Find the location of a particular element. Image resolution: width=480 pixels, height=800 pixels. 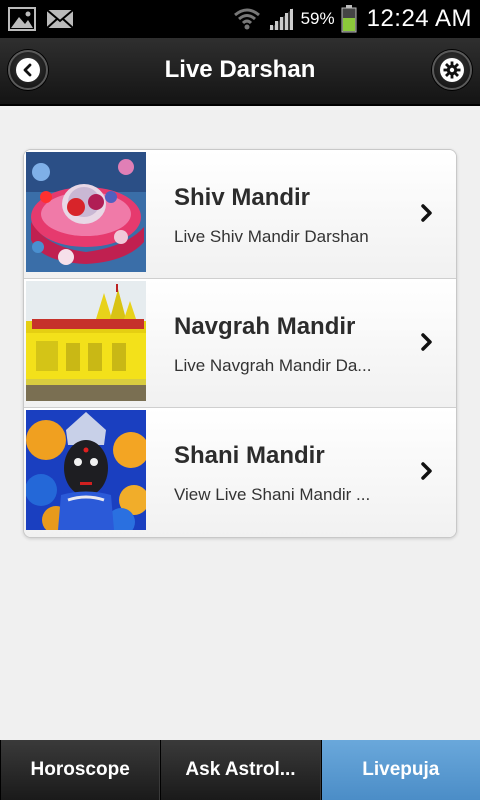

navgrah-mandir-thumbnail is located at coordinates (86, 341).